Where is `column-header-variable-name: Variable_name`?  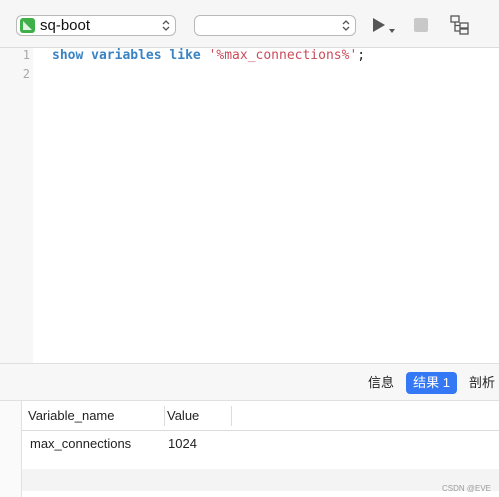 column-header-variable-name: Variable_name is located at coordinates (71, 415).